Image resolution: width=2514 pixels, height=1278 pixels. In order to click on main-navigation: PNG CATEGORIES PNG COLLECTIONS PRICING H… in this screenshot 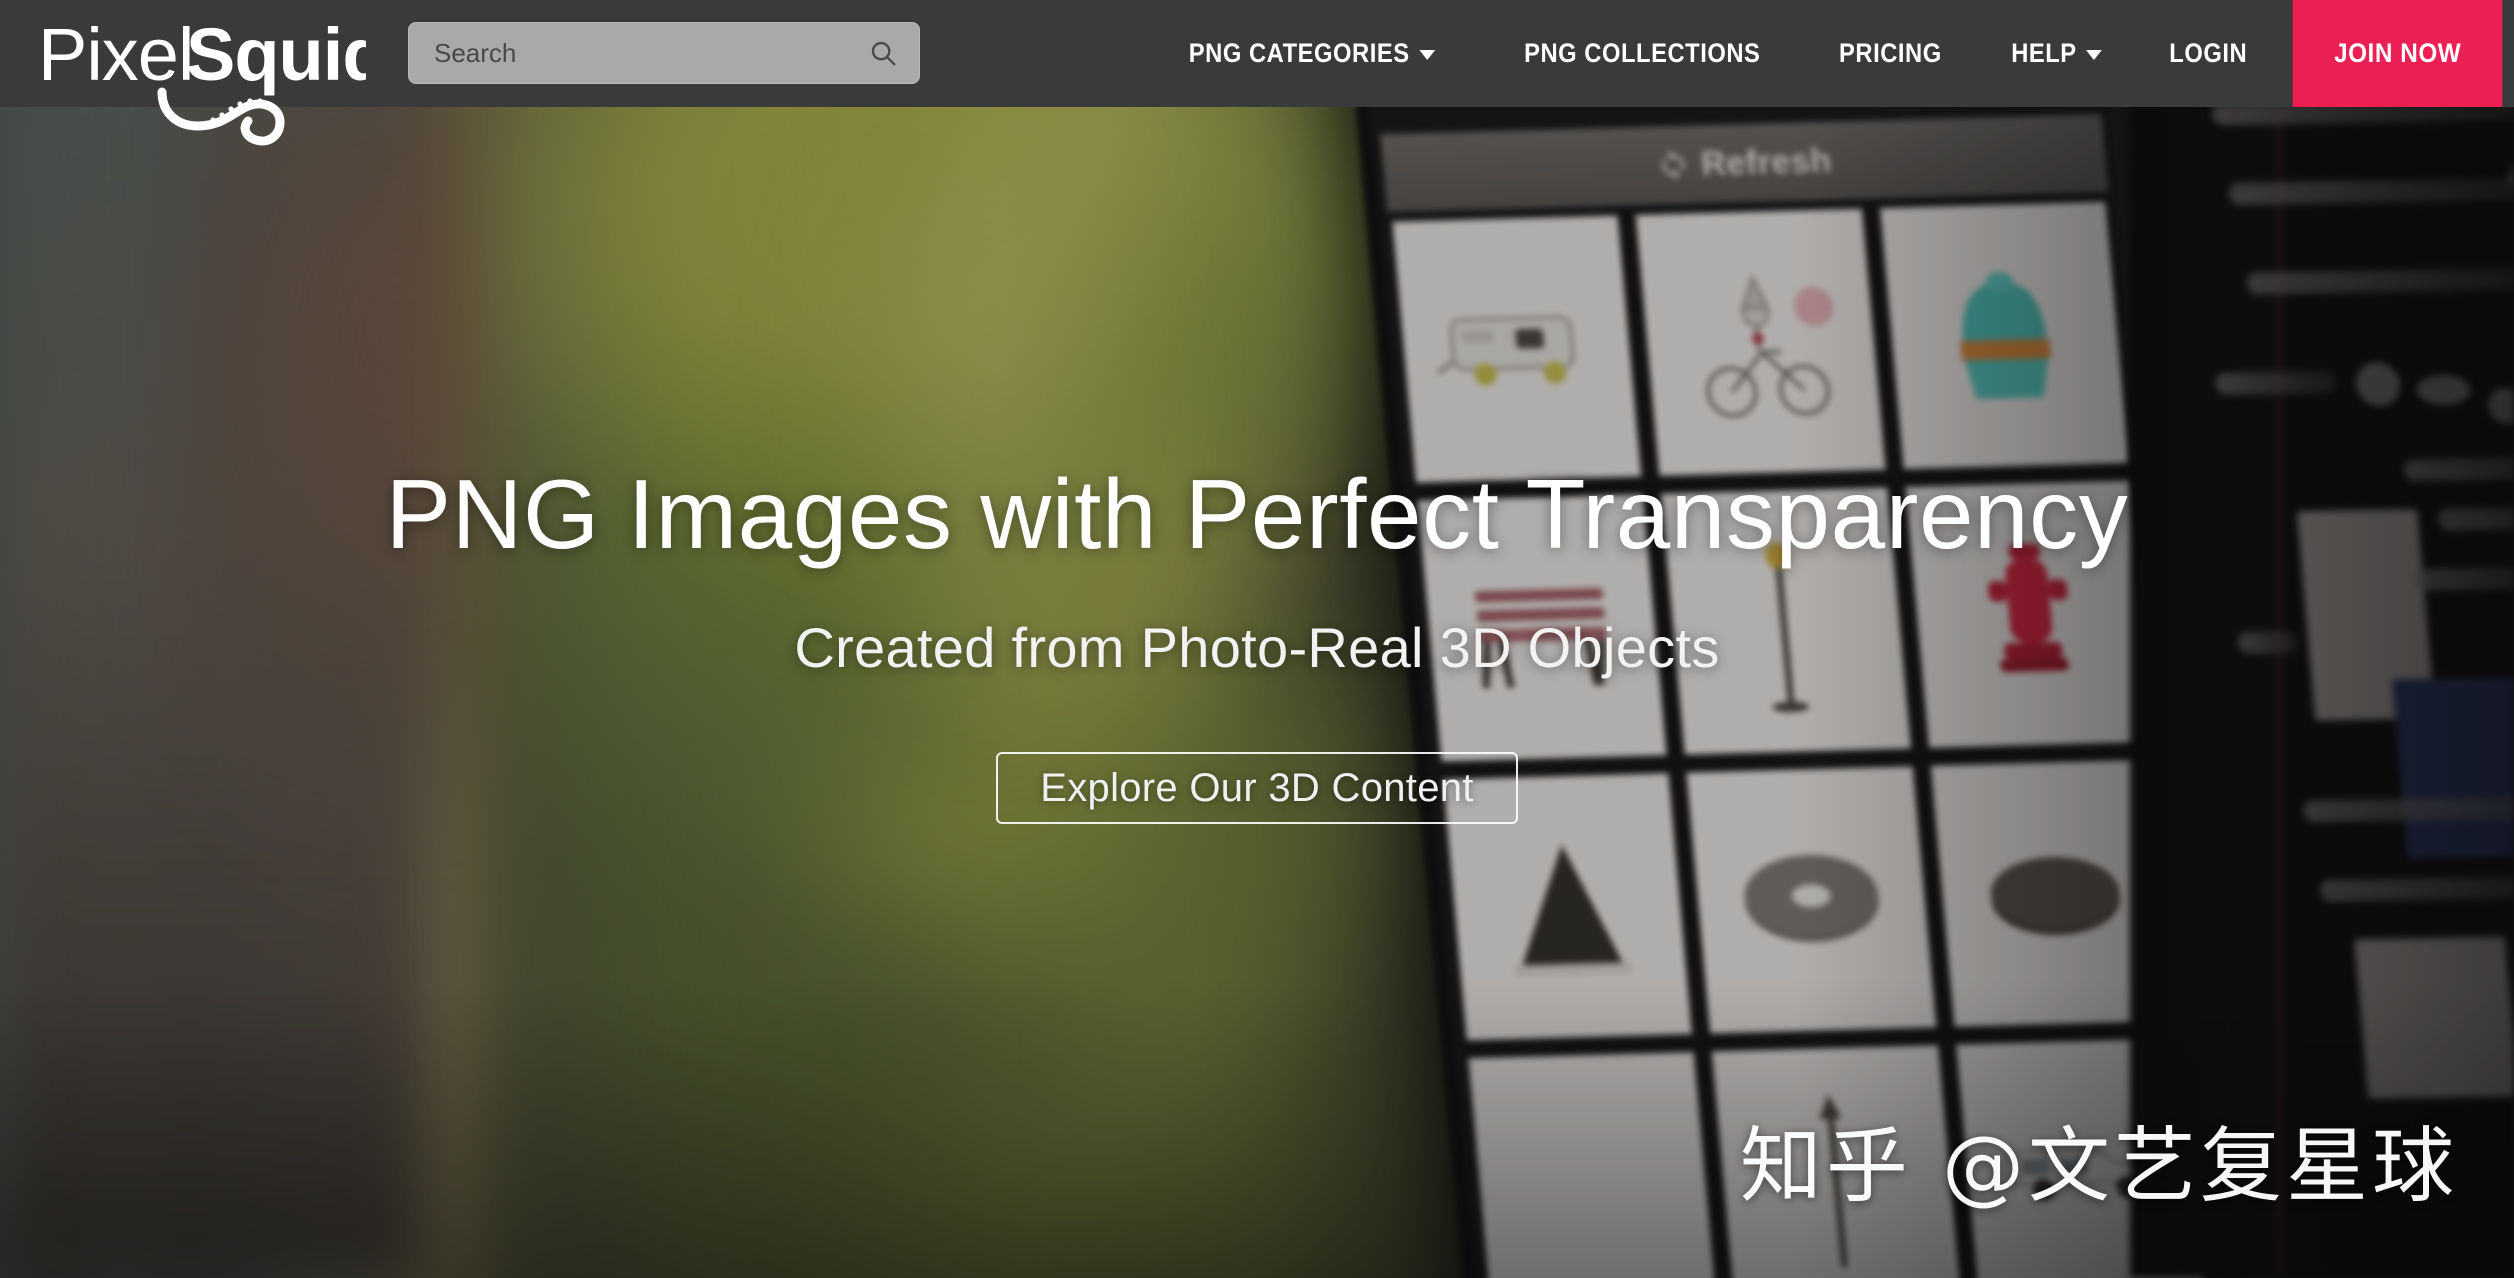, I will do `click(1829, 53)`.